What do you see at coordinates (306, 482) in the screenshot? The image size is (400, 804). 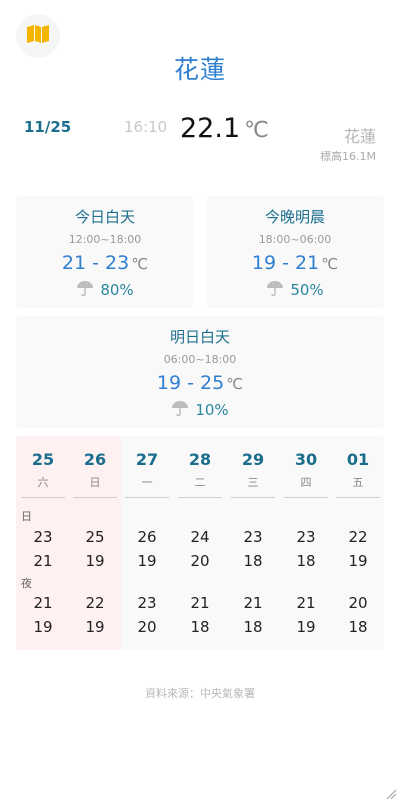 I see `day-weekday: 四` at bounding box center [306, 482].